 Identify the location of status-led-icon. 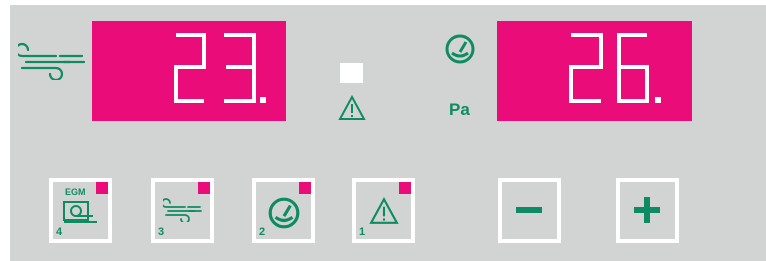
(351, 73).